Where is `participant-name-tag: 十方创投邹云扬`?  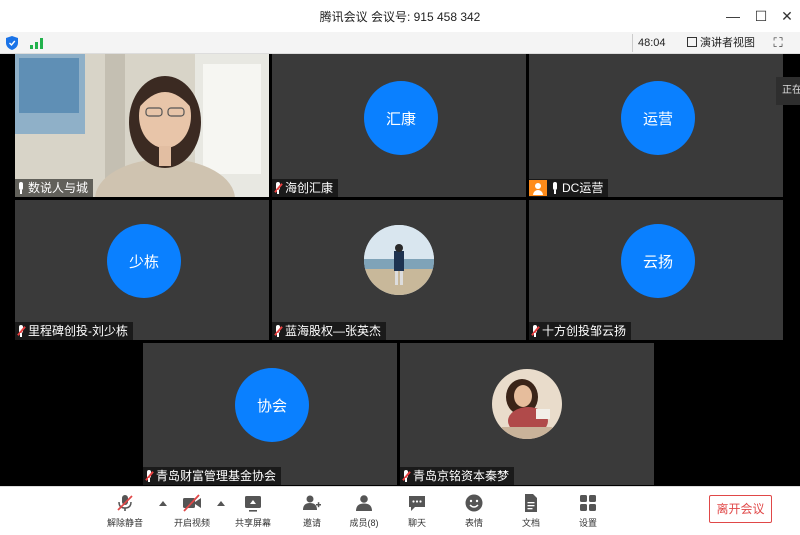 participant-name-tag: 十方创投邹云扬 is located at coordinates (580, 331).